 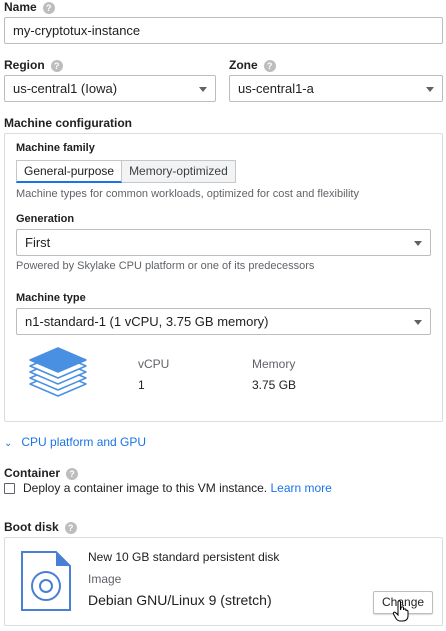 I want to click on cpu-platform-link-label: CPU platform and GPU, so click(x=84, y=442).